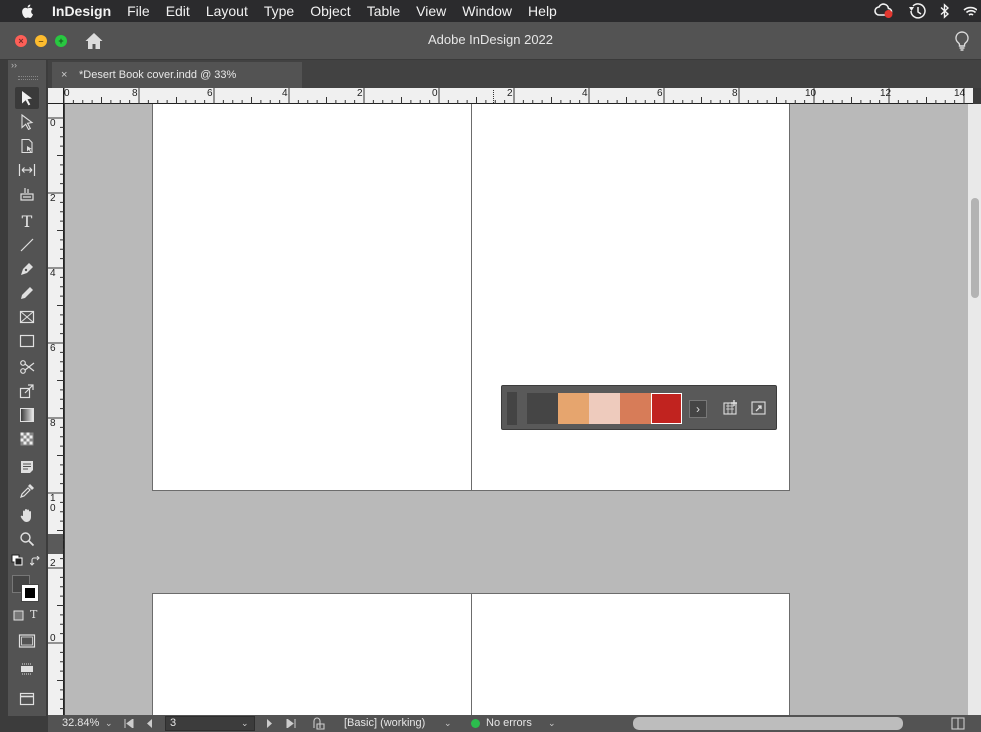  What do you see at coordinates (64, 75) in the screenshot?
I see `close-tab-icon: ×` at bounding box center [64, 75].